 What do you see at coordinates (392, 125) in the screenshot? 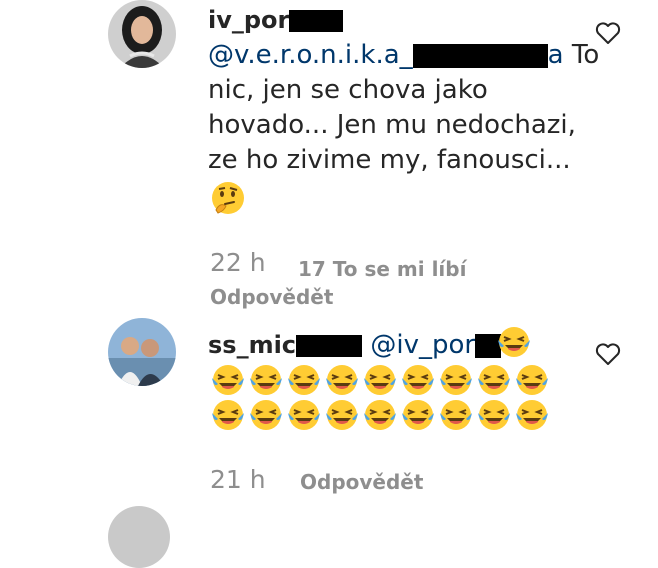
I see `comment-text-line: hovado... Jen mu nedochazi,` at bounding box center [392, 125].